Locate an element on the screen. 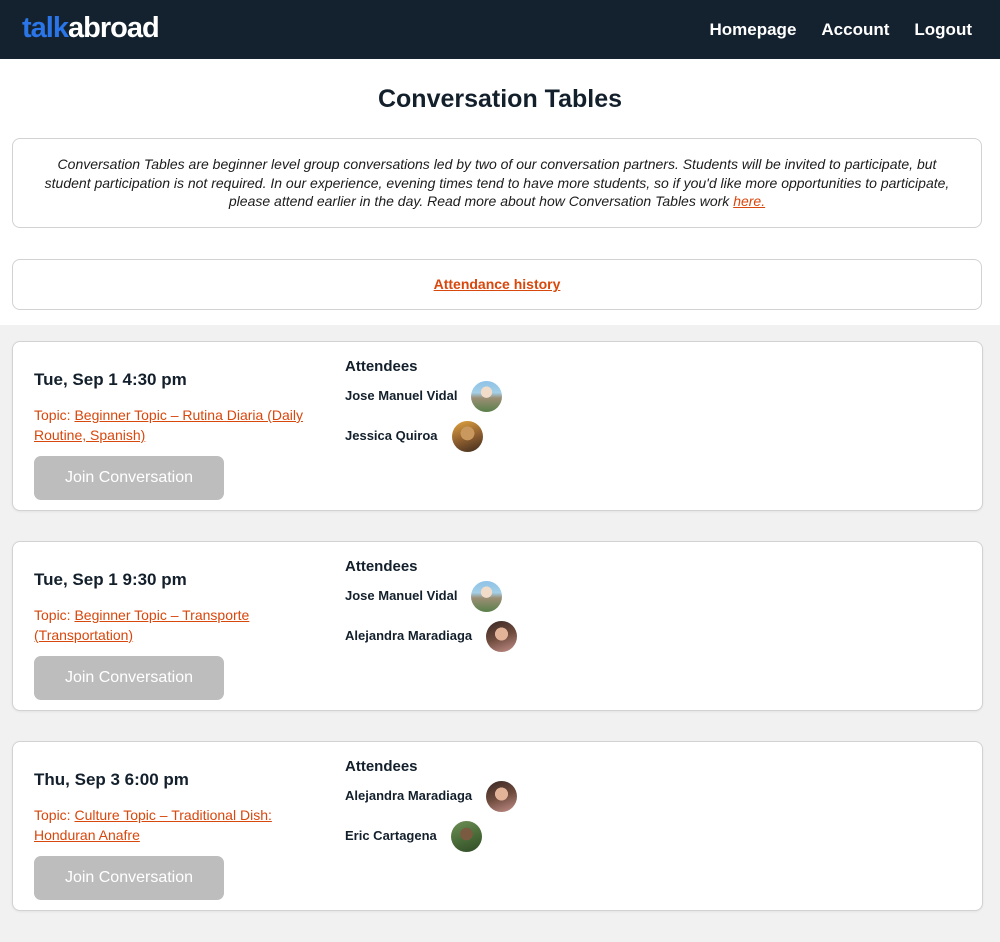 This screenshot has width=1000, height=942. attendee: Eric Cartagena is located at coordinates (413, 836).